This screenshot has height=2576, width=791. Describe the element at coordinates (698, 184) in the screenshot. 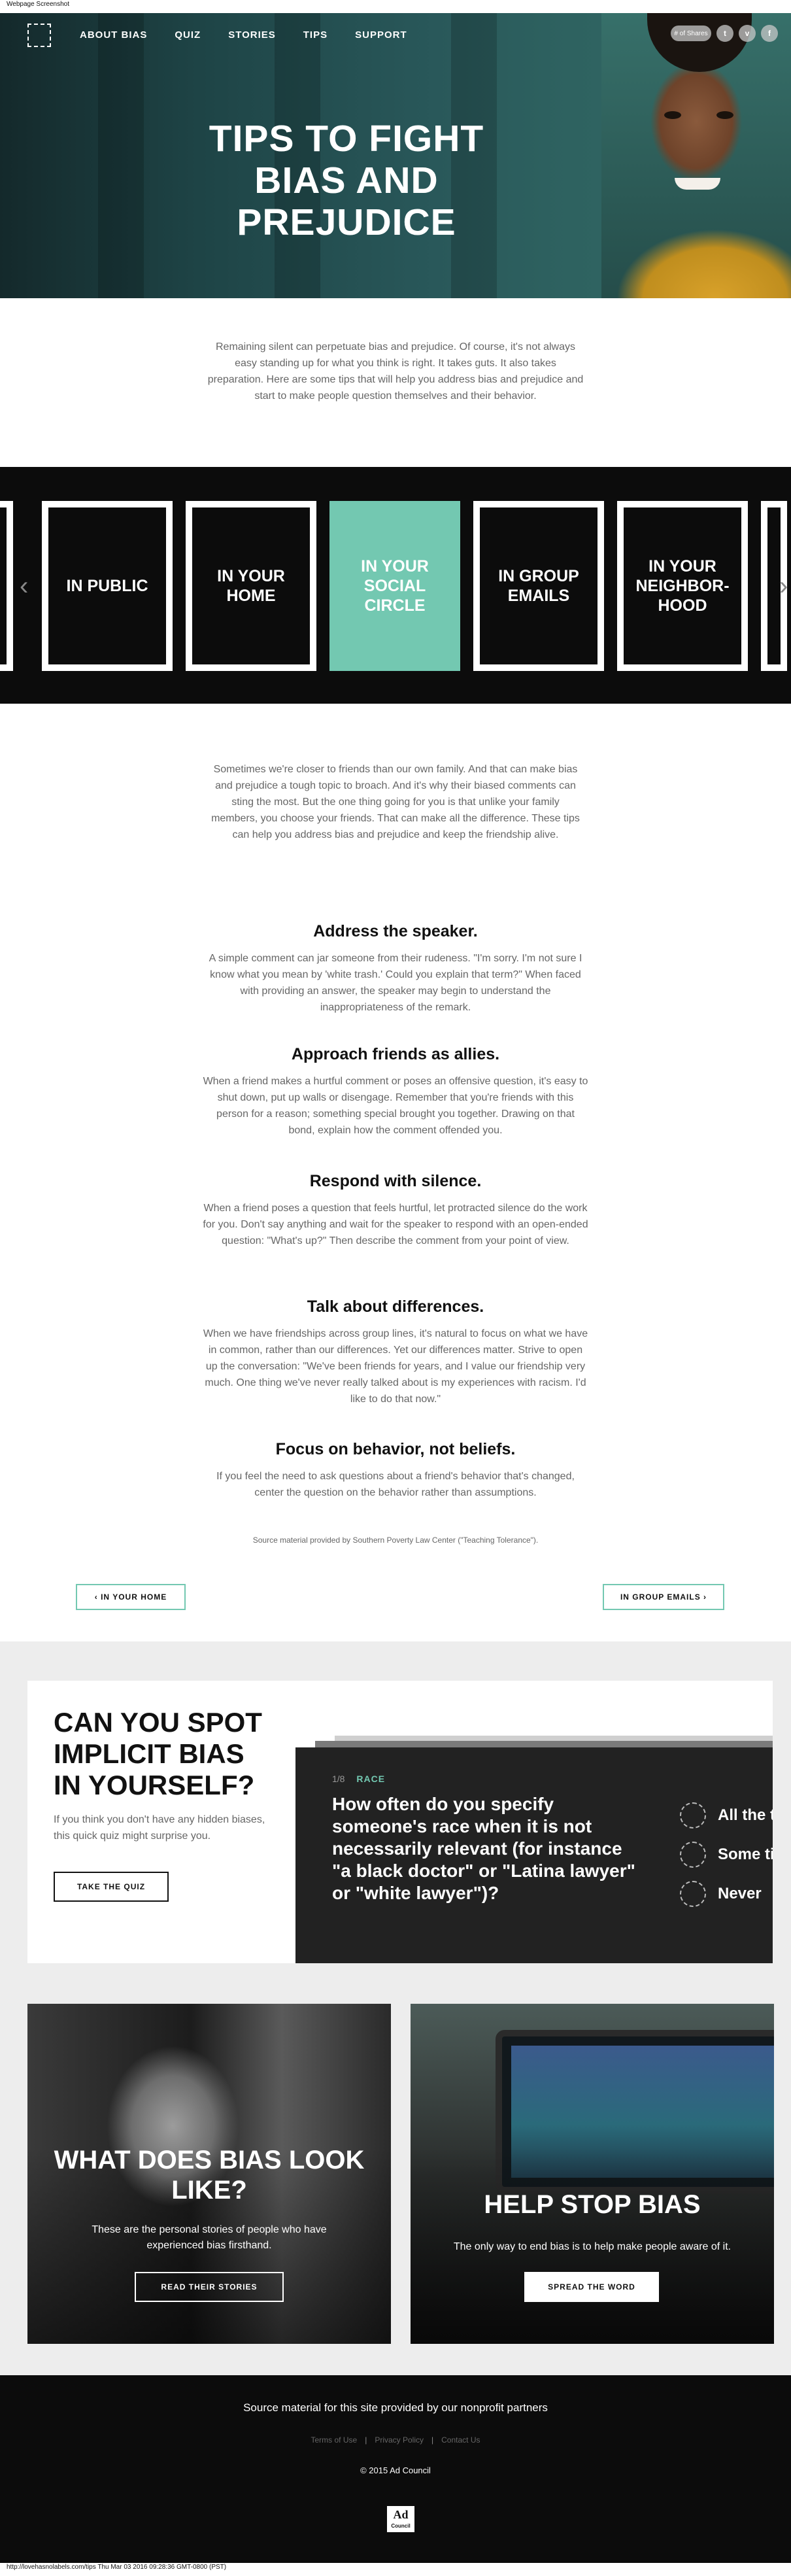

I see `portrait-smile` at that location.